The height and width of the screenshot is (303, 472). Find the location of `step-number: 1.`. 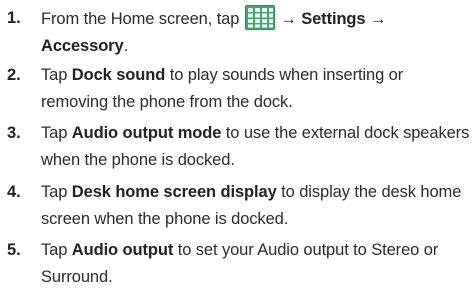

step-number: 1. is located at coordinates (14, 18).